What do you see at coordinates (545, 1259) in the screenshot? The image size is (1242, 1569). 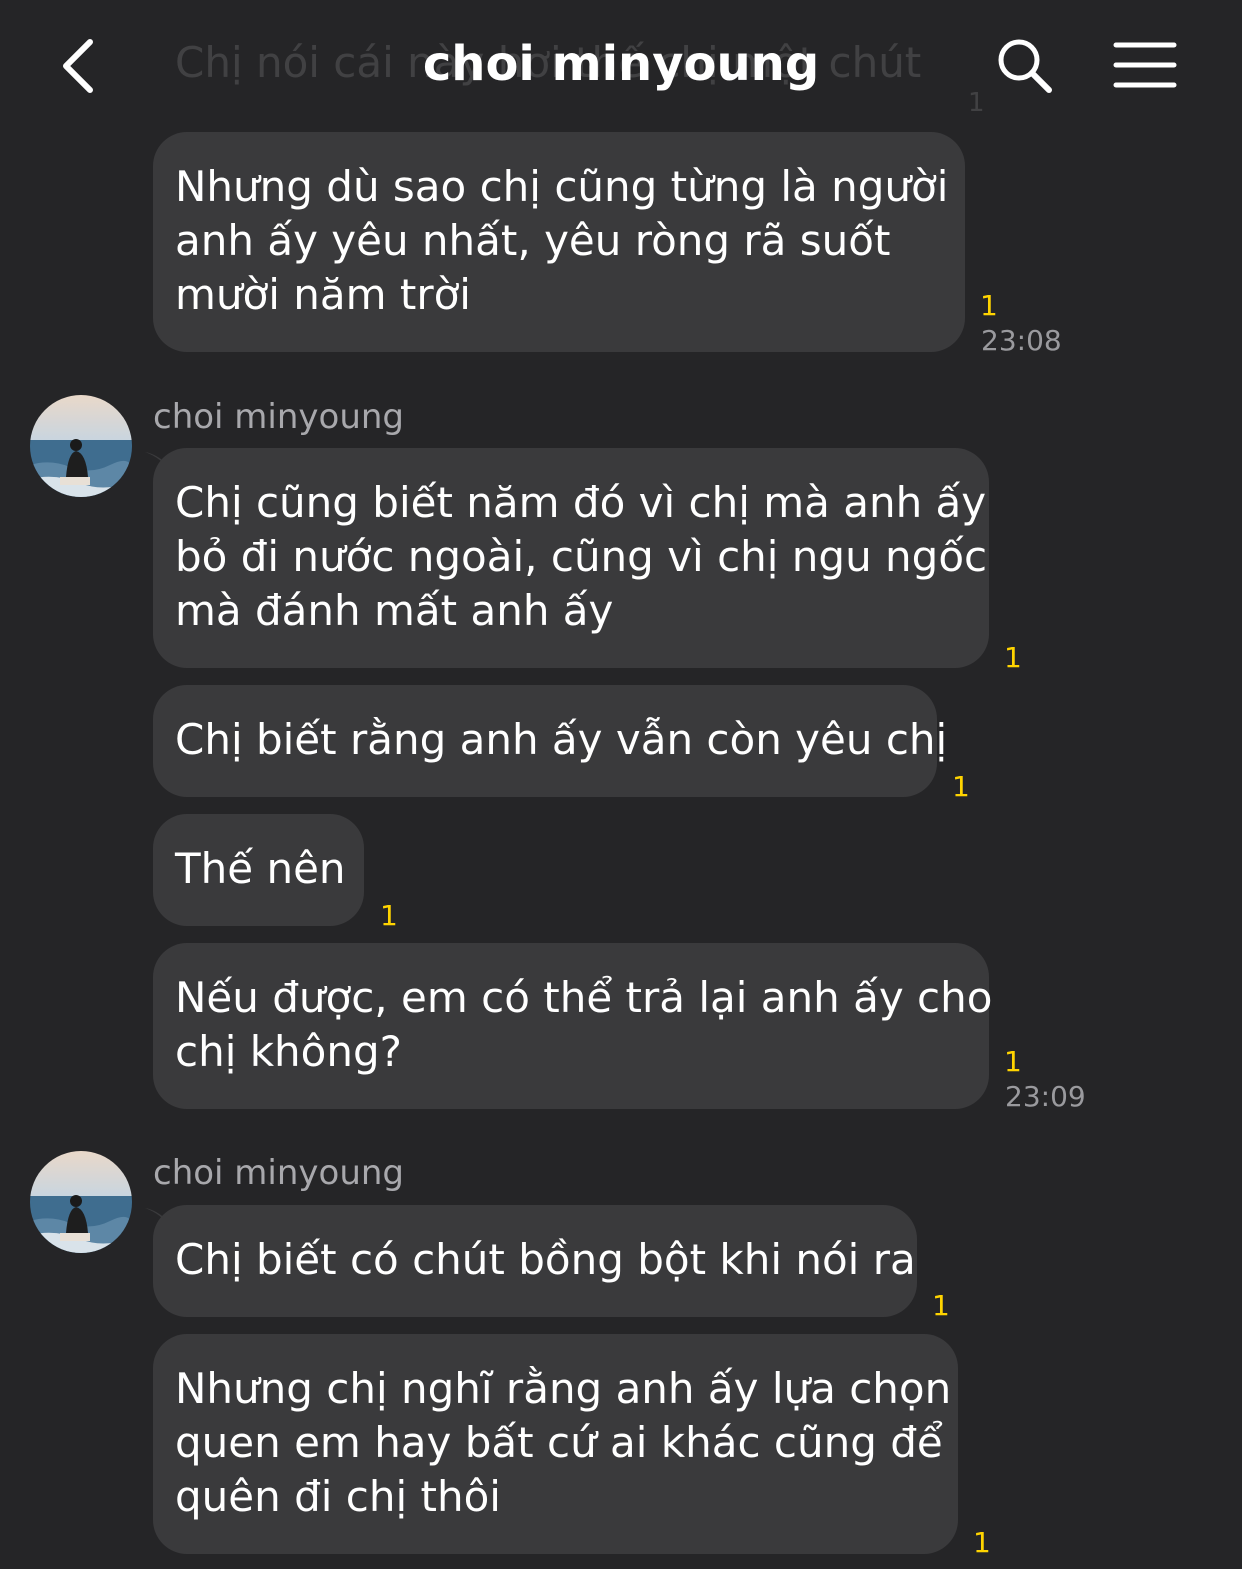 I see `message-text: Chị biết có chút bồng bột khi nói ra` at bounding box center [545, 1259].